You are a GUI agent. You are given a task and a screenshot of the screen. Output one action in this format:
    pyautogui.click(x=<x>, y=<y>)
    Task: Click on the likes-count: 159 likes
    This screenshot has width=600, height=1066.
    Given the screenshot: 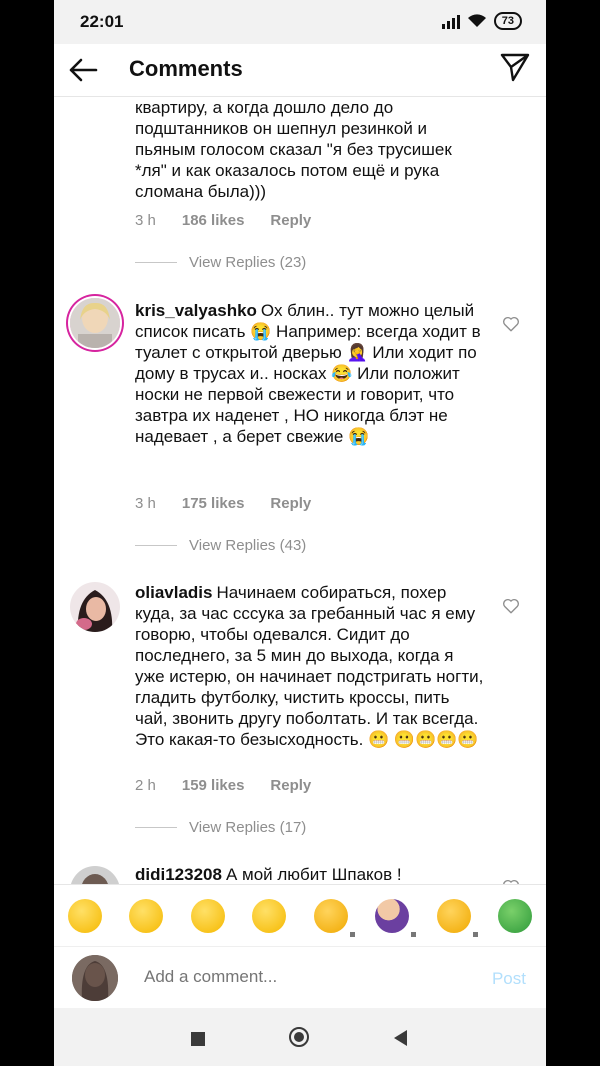 What is the action you would take?
    pyautogui.click(x=213, y=785)
    